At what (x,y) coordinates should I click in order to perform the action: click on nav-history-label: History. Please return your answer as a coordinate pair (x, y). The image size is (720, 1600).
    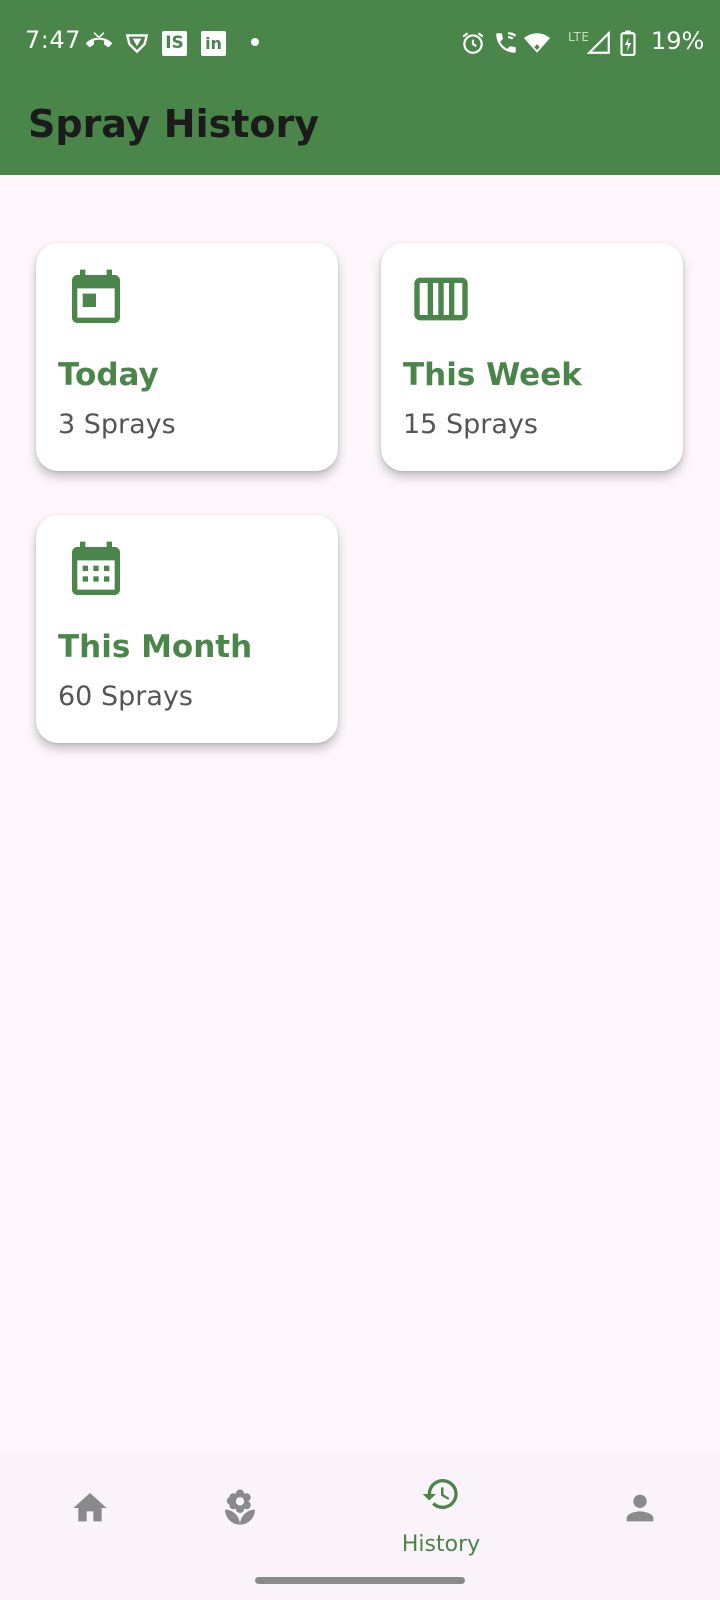
    Looking at the image, I should click on (441, 1544).